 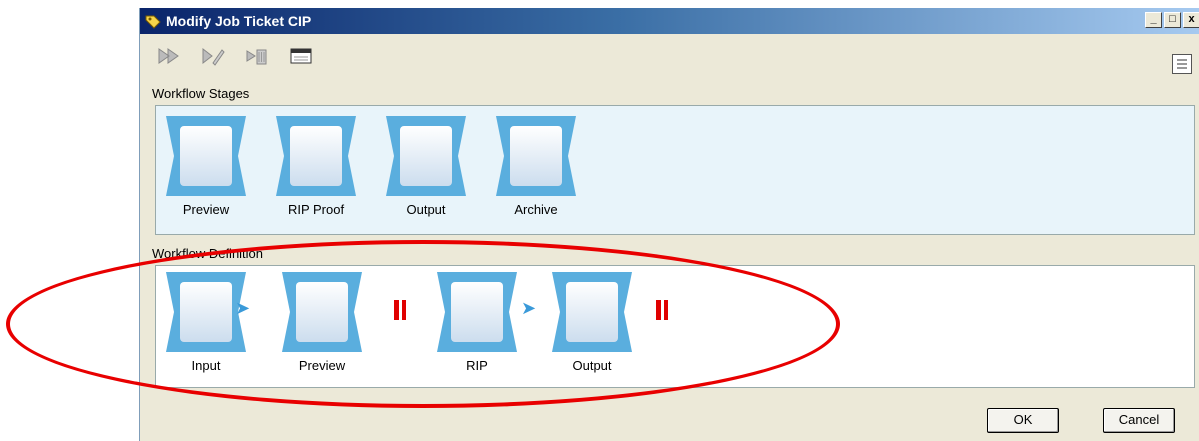 What do you see at coordinates (1191, 20) in the screenshot?
I see `close-button: x` at bounding box center [1191, 20].